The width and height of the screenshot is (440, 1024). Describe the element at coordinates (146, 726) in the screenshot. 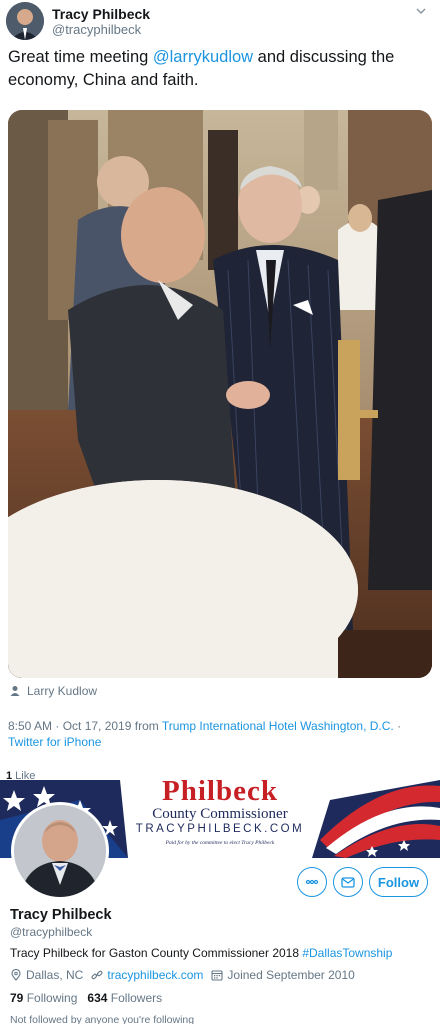

I see `tweet-from: from` at that location.